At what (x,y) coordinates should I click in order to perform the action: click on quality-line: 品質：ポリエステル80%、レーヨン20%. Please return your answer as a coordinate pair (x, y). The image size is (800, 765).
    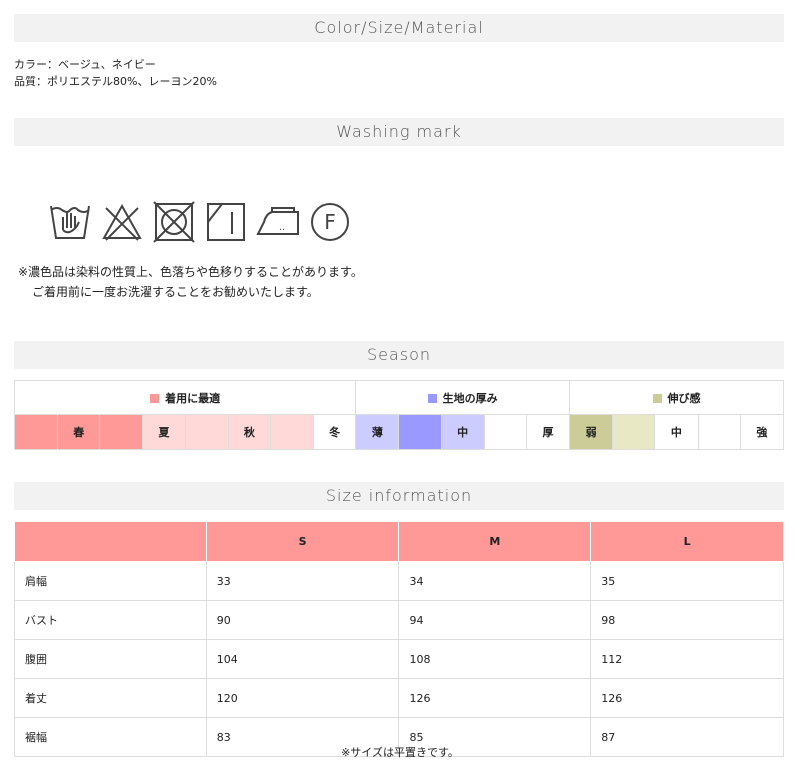
    Looking at the image, I should click on (115, 81).